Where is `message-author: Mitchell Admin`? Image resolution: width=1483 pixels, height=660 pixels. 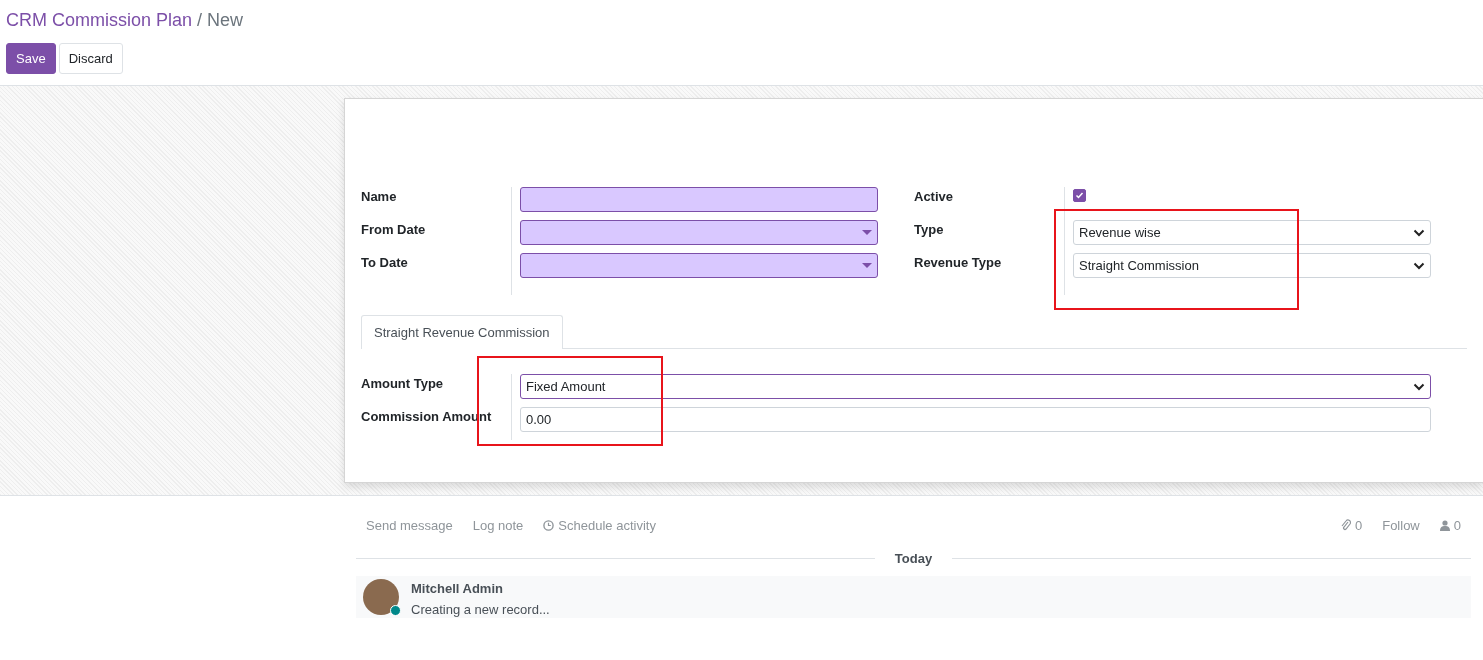 message-author: Mitchell Admin is located at coordinates (457, 588).